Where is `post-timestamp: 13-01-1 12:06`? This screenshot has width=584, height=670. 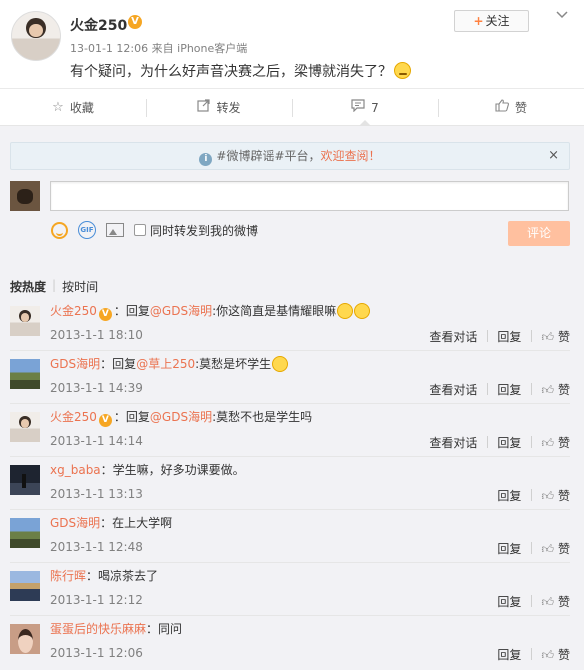
post-timestamp: 13-01-1 12:06 is located at coordinates (109, 48).